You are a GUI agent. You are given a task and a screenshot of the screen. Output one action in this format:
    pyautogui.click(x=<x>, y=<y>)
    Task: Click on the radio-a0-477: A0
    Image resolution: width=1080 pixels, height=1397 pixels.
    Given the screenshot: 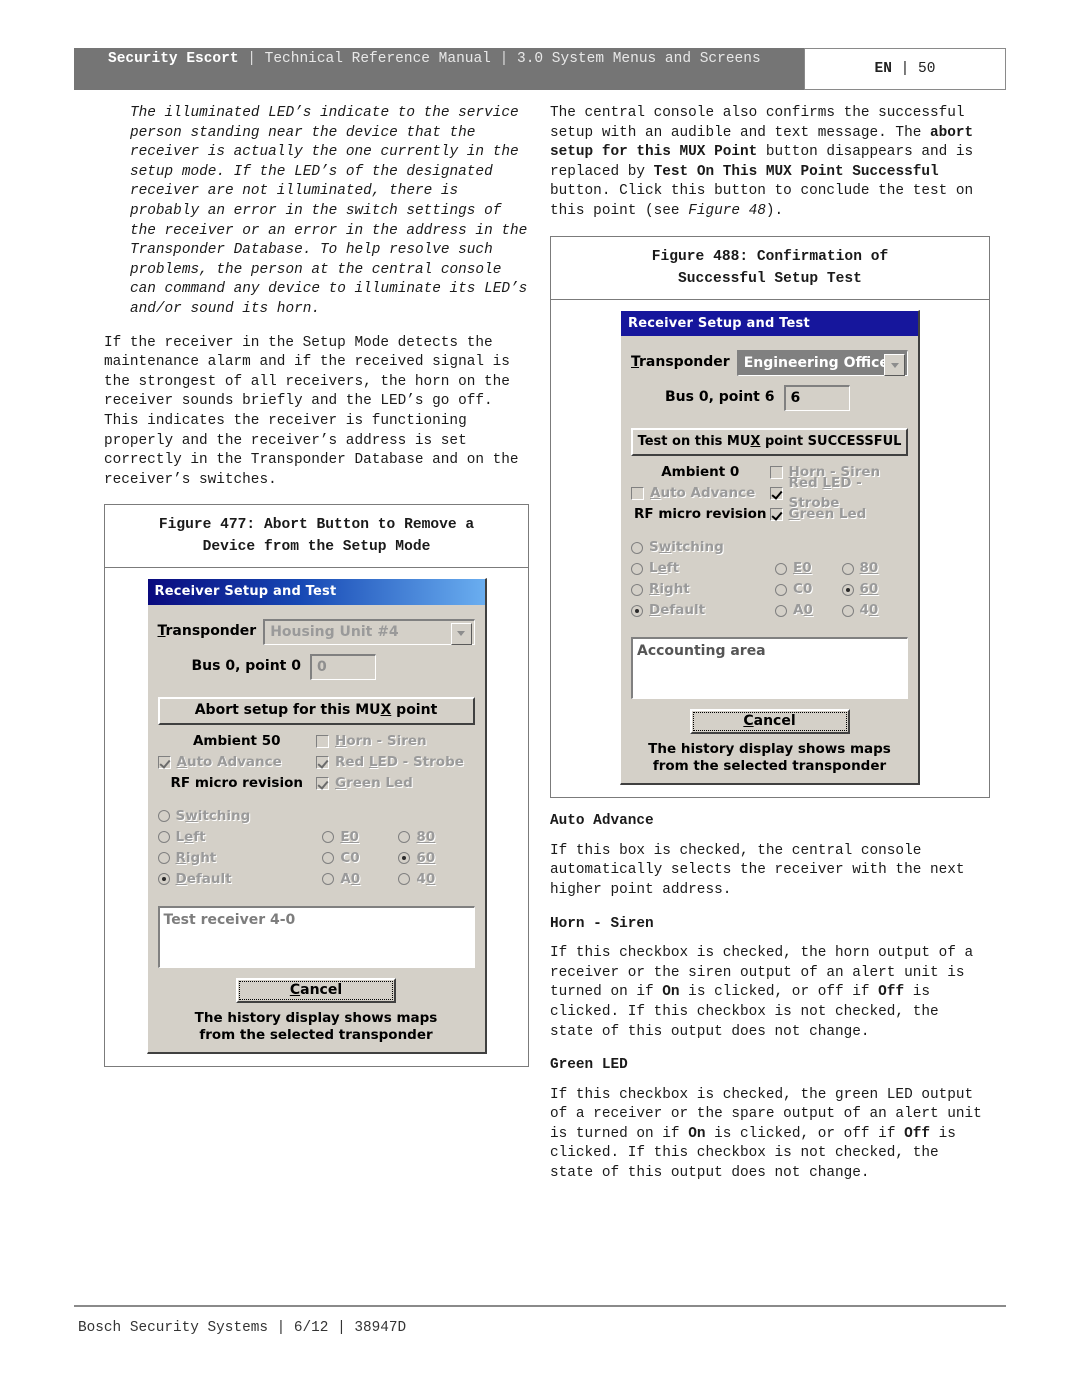 What is the action you would take?
    pyautogui.click(x=360, y=879)
    